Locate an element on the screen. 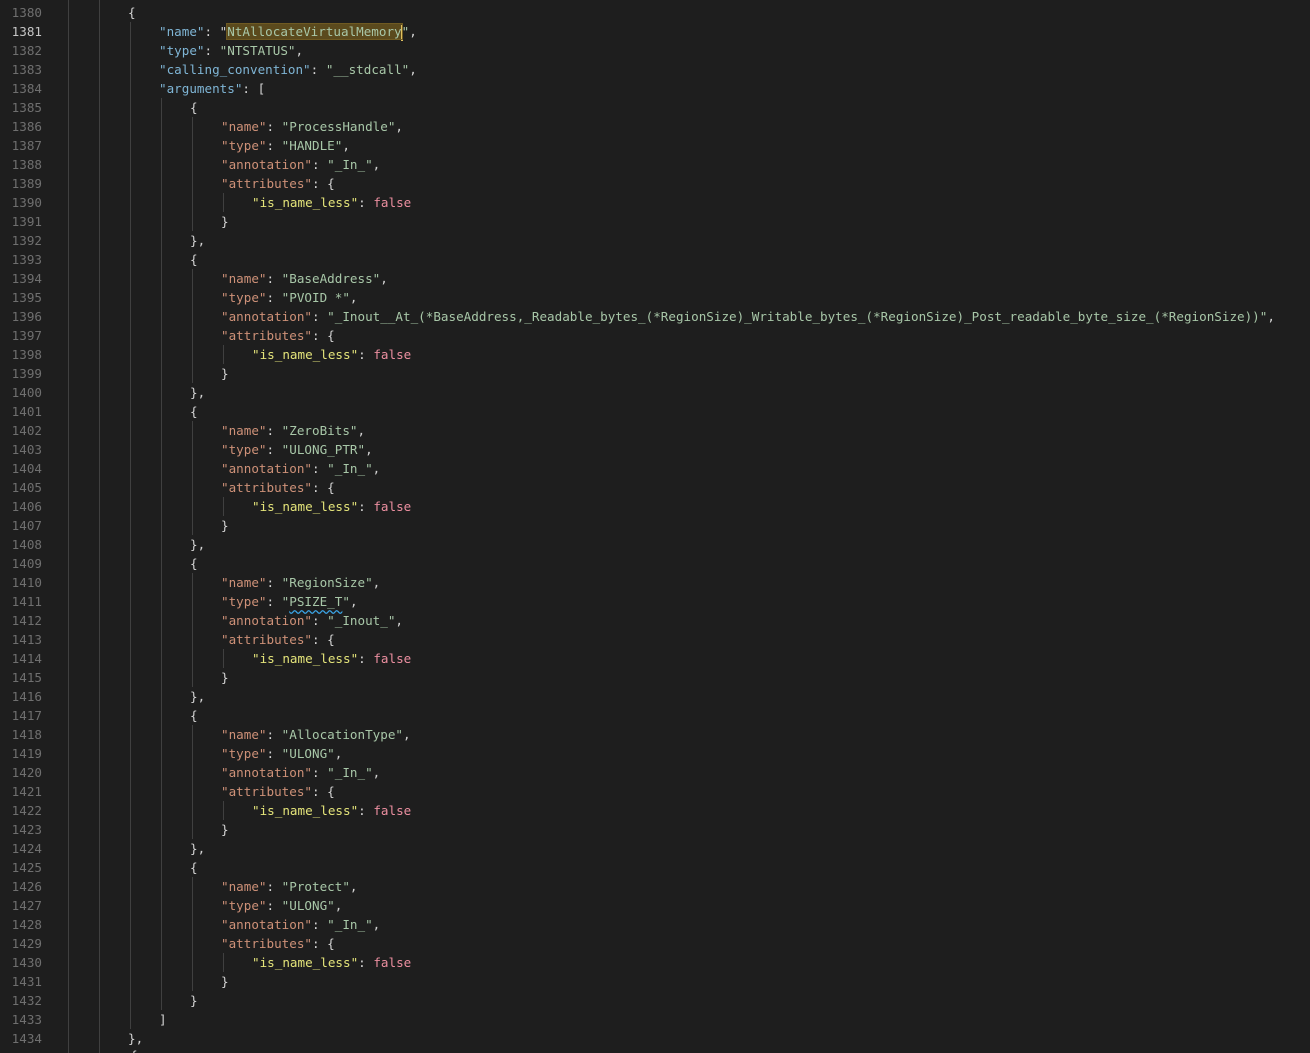 The height and width of the screenshot is (1053, 1310). code-text: "calling_convention": "__stdcall", is located at coordinates (288, 69).